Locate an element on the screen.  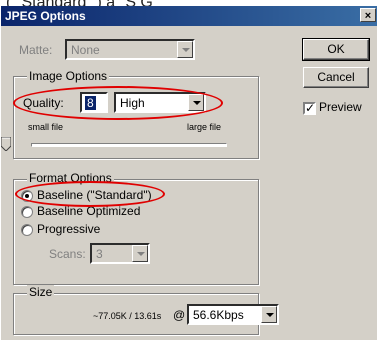
quality-preset-select: High is located at coordinates (160, 102).